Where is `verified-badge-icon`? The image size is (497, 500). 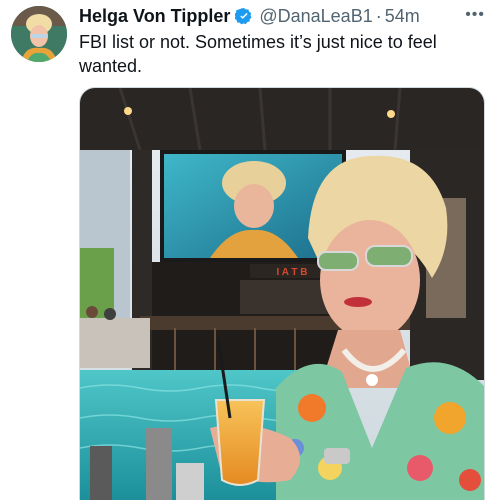
verified-badge-icon is located at coordinates (243, 16).